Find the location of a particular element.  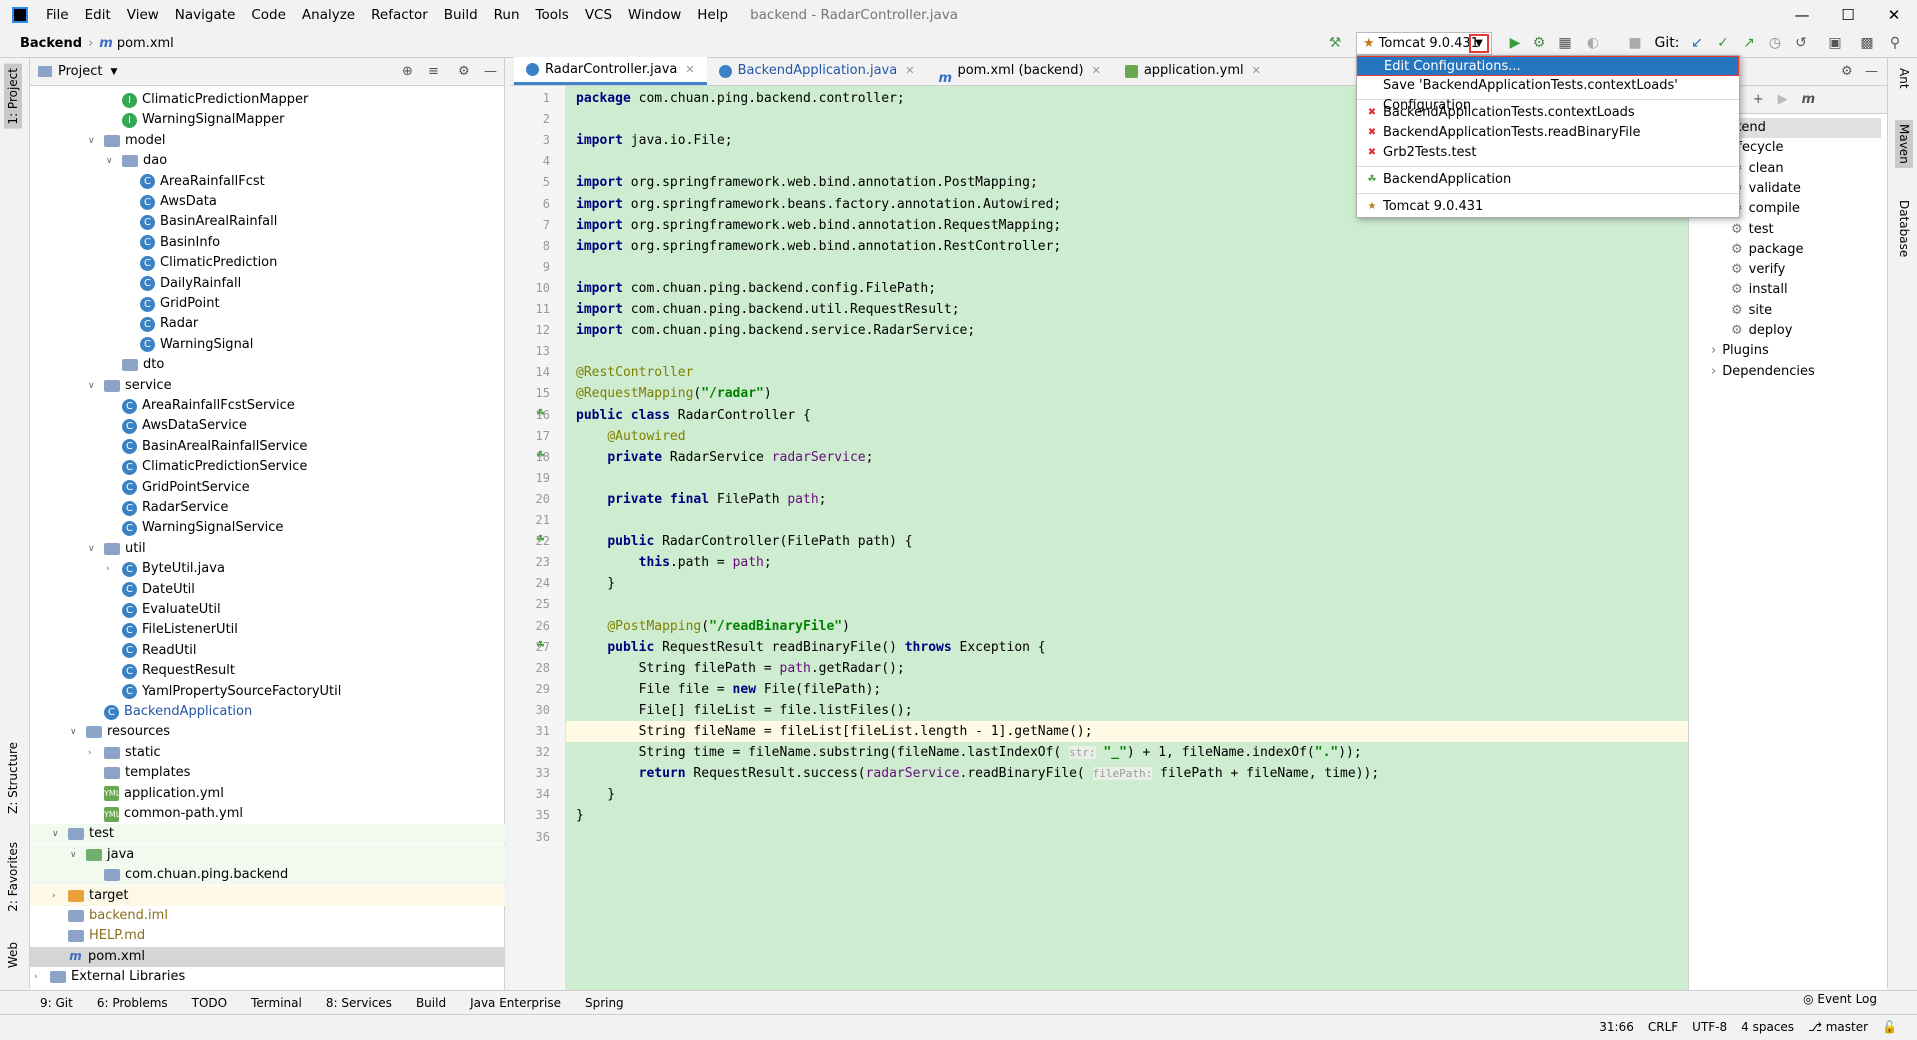

tree-item: ∨ java is located at coordinates (267, 854).